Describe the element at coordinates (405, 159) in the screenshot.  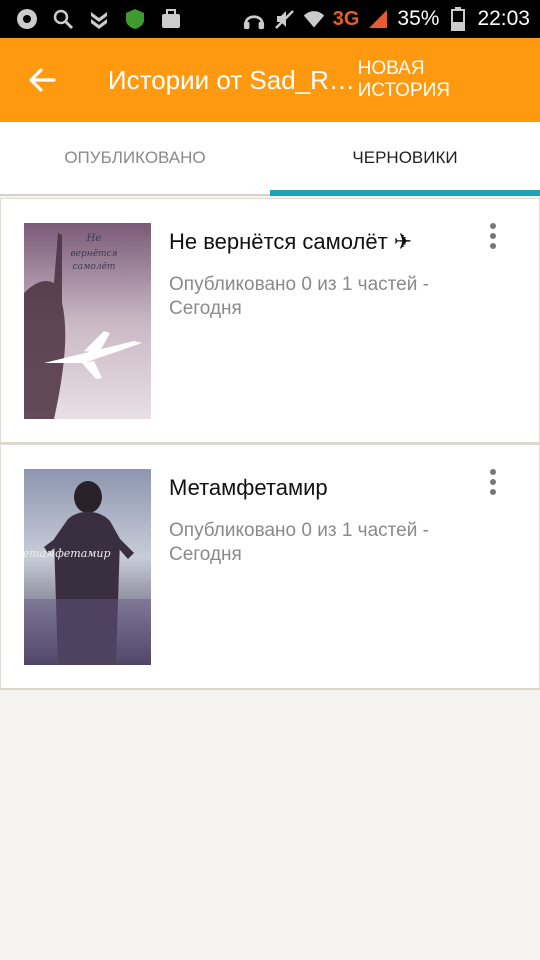
I see `tab-drafts: ЧЕРНОВИКИ` at that location.